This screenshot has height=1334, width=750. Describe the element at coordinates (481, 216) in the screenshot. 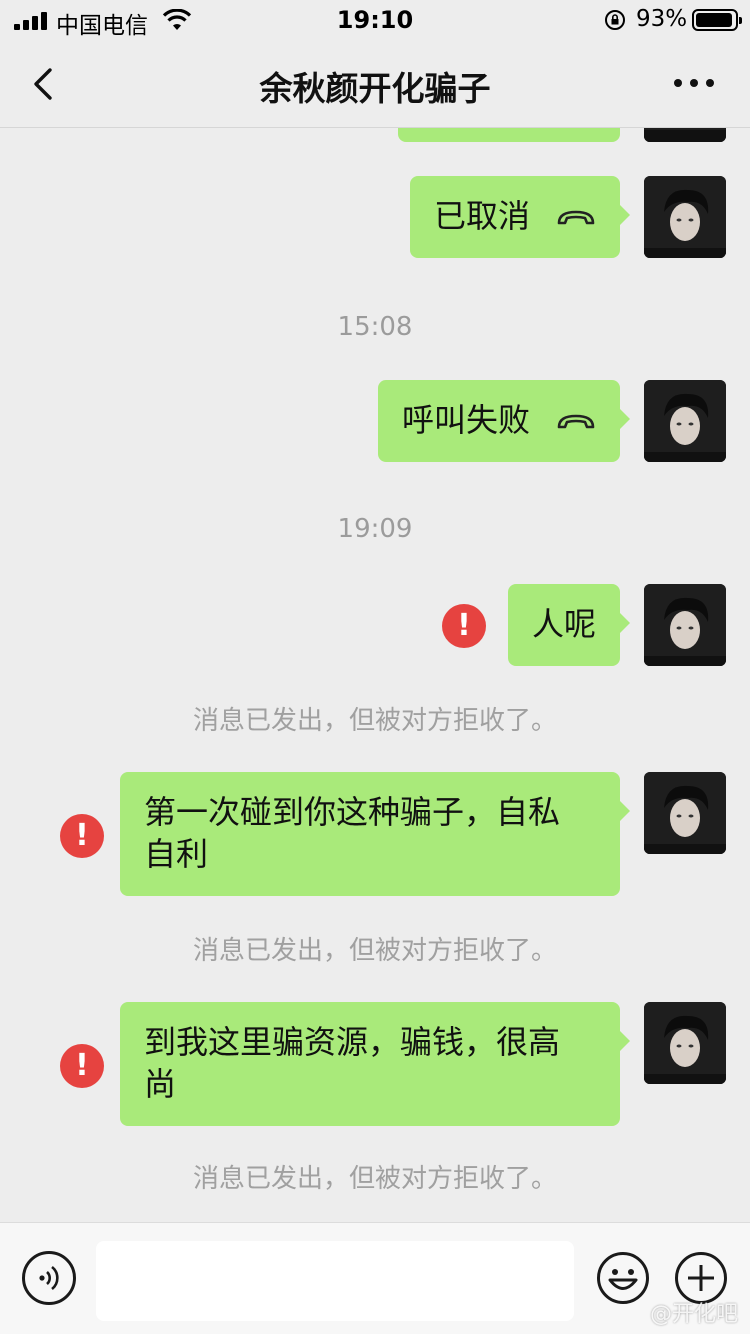

I see `message-text: 已取消` at that location.